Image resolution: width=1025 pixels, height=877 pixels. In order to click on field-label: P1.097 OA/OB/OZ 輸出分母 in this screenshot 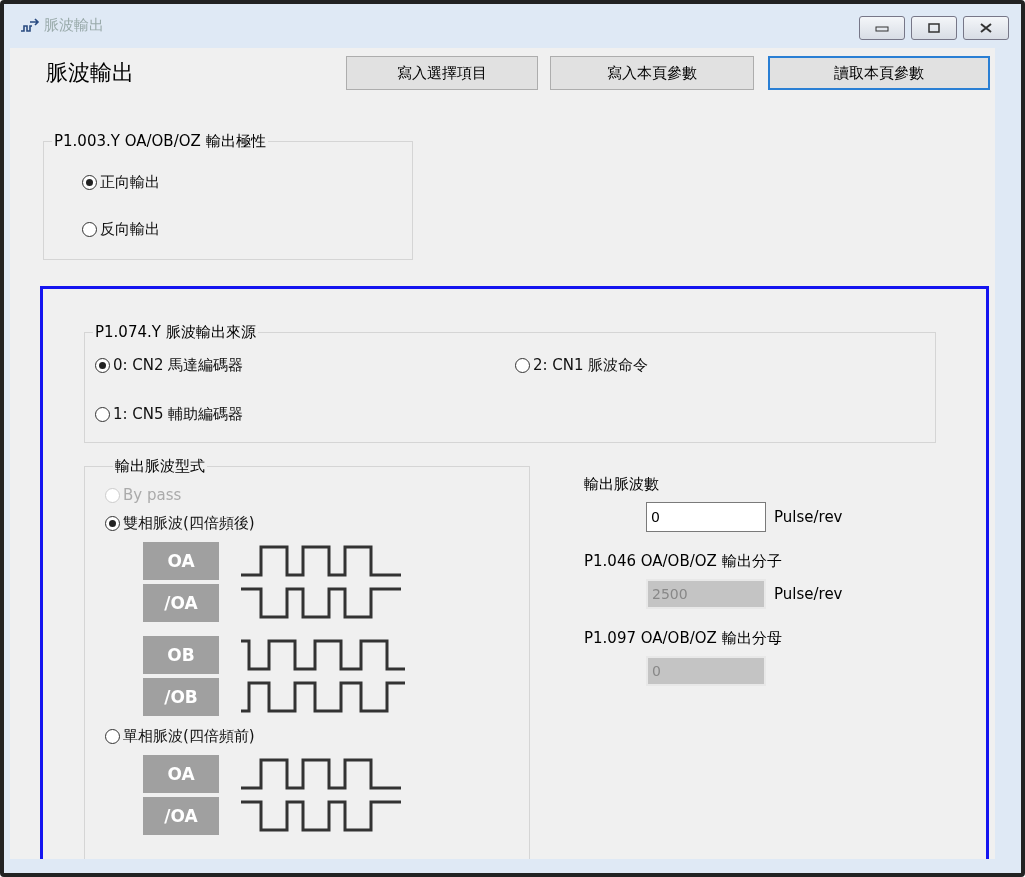, I will do `click(683, 638)`.